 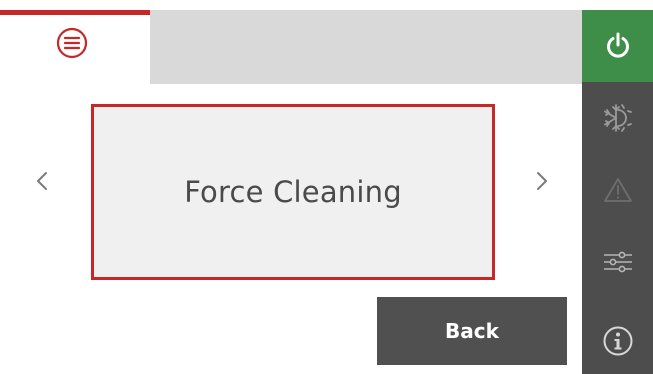 What do you see at coordinates (72, 43) in the screenshot?
I see `menu-icon` at bounding box center [72, 43].